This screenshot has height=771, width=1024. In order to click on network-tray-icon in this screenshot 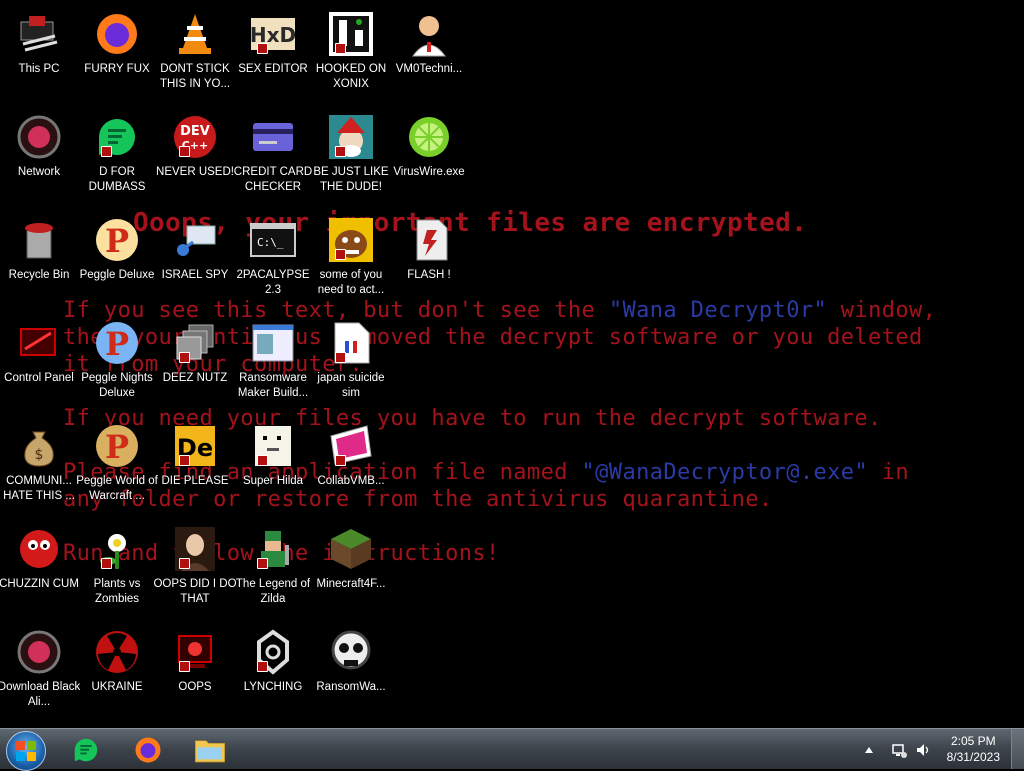, I will do `click(899, 751)`.